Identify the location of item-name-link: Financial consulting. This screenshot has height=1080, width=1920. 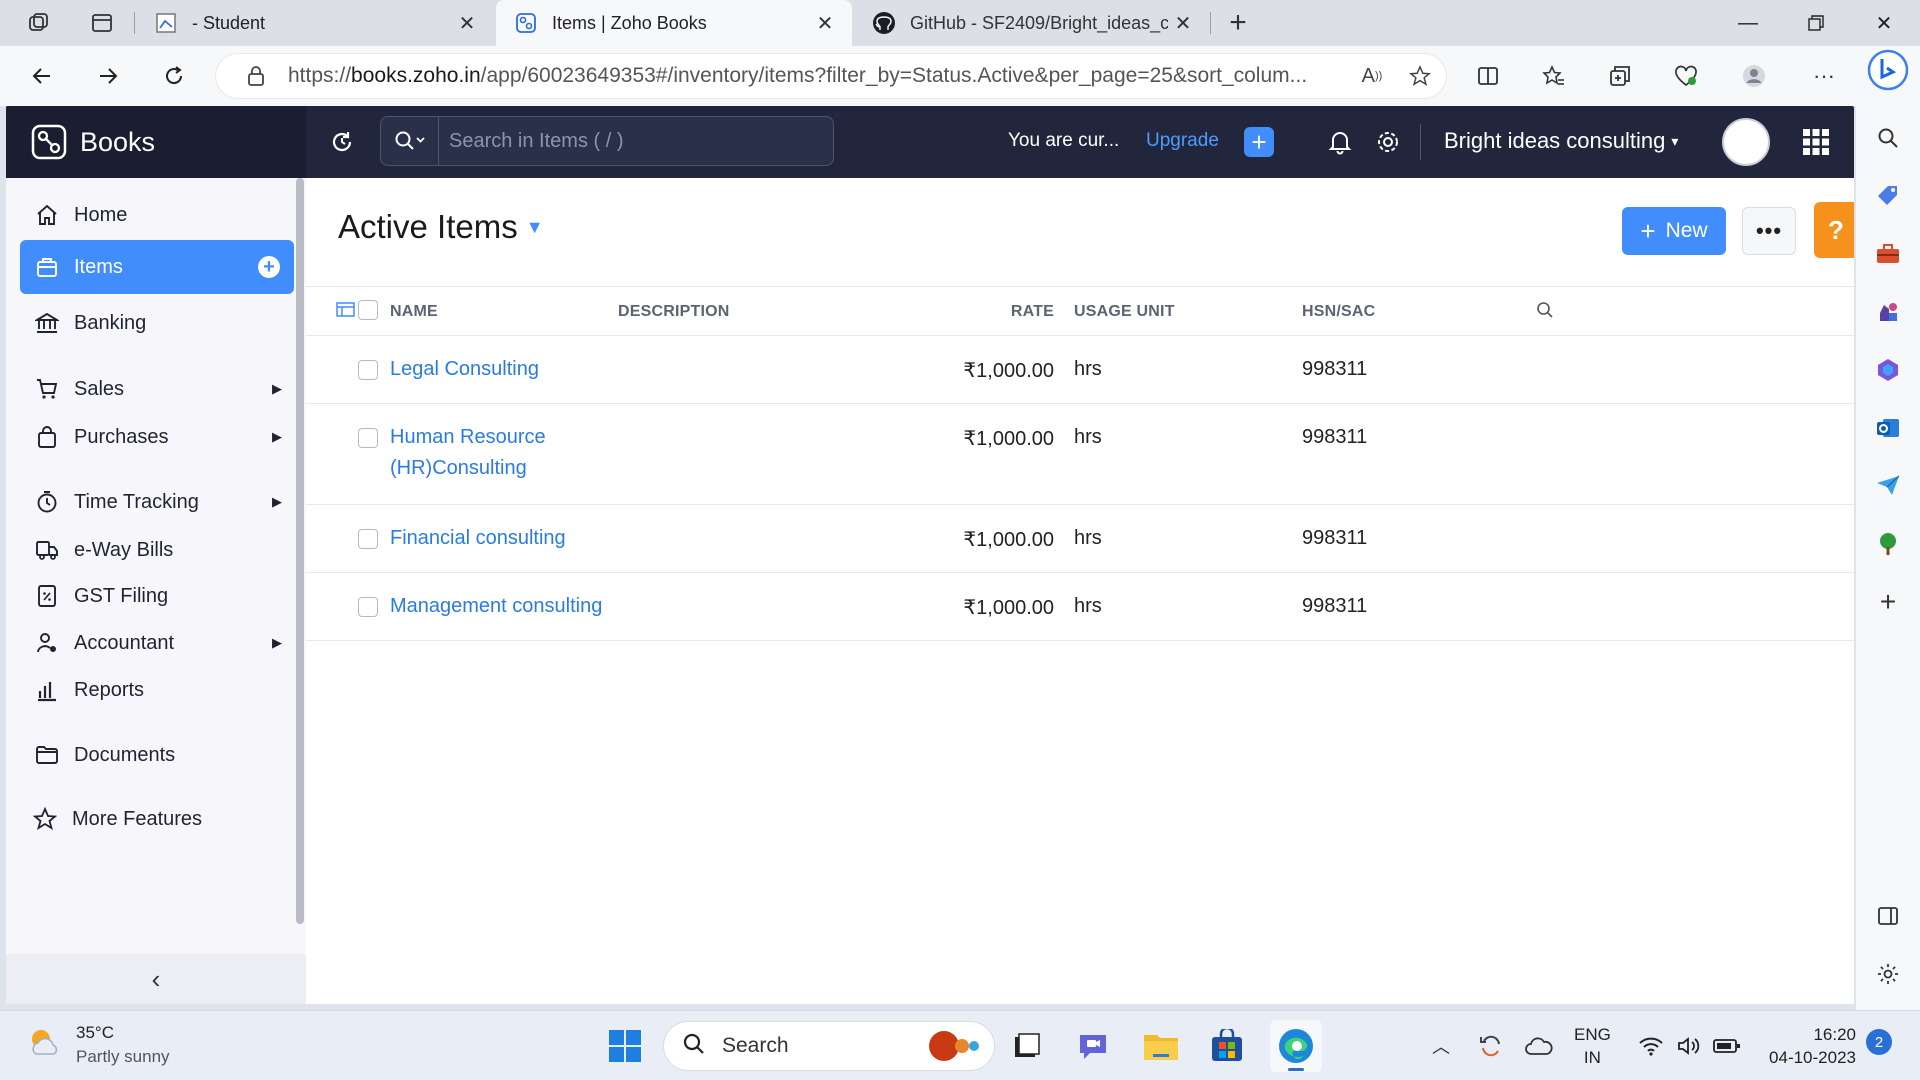
(500, 538).